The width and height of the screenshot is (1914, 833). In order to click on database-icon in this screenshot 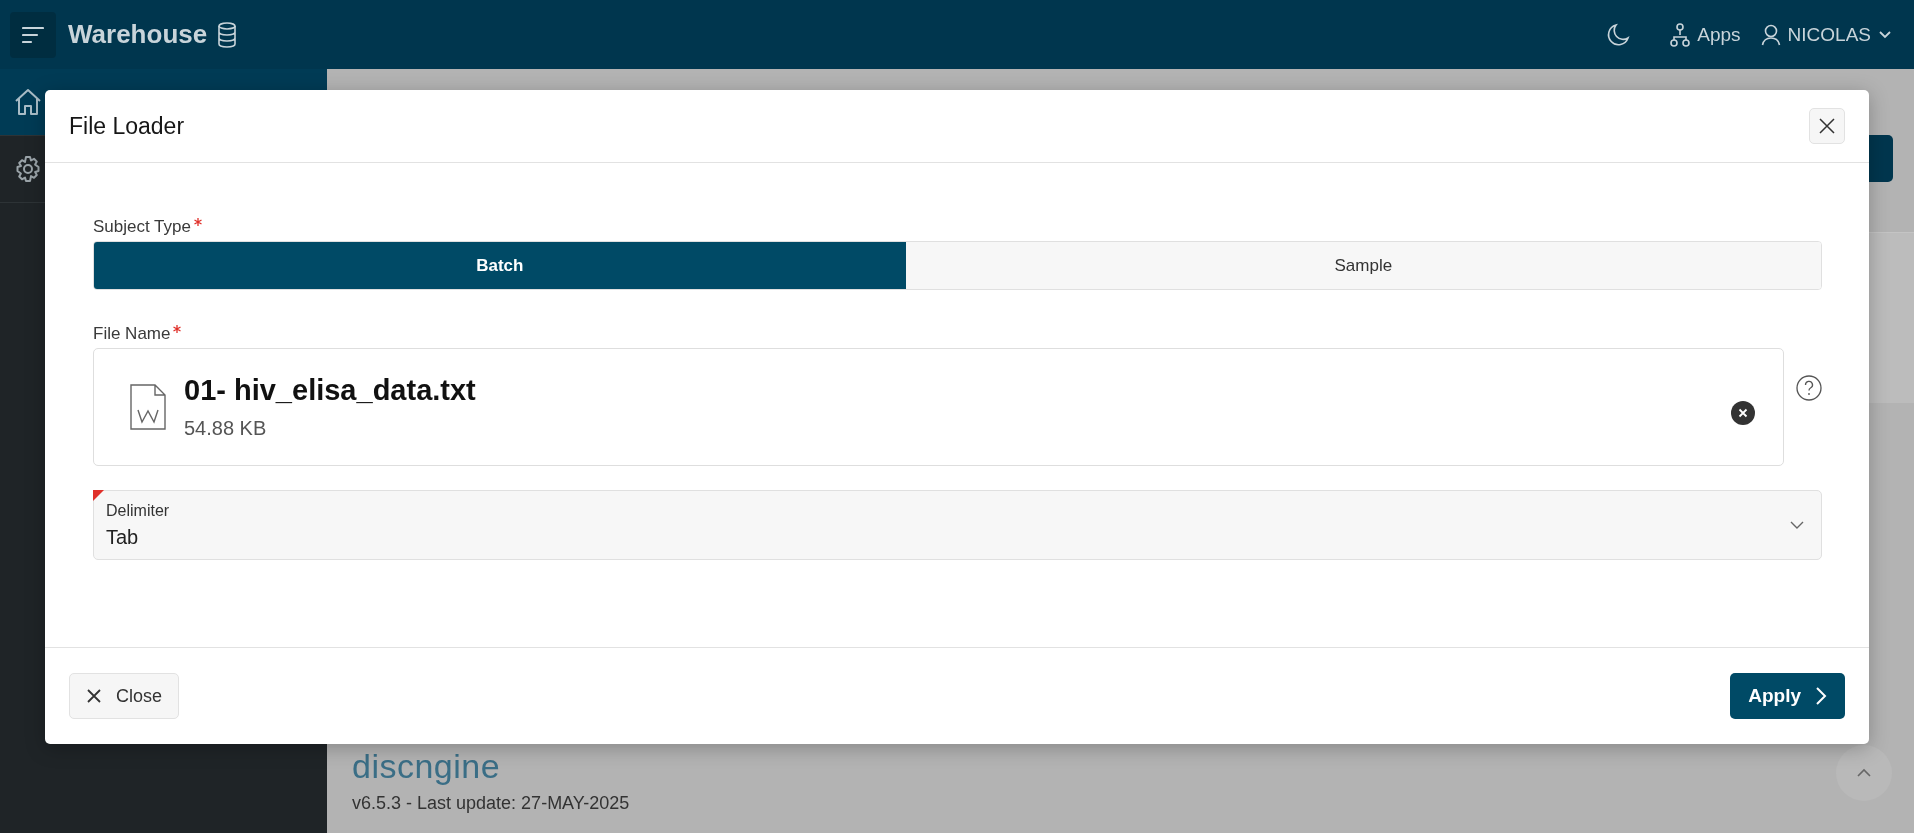, I will do `click(227, 34)`.